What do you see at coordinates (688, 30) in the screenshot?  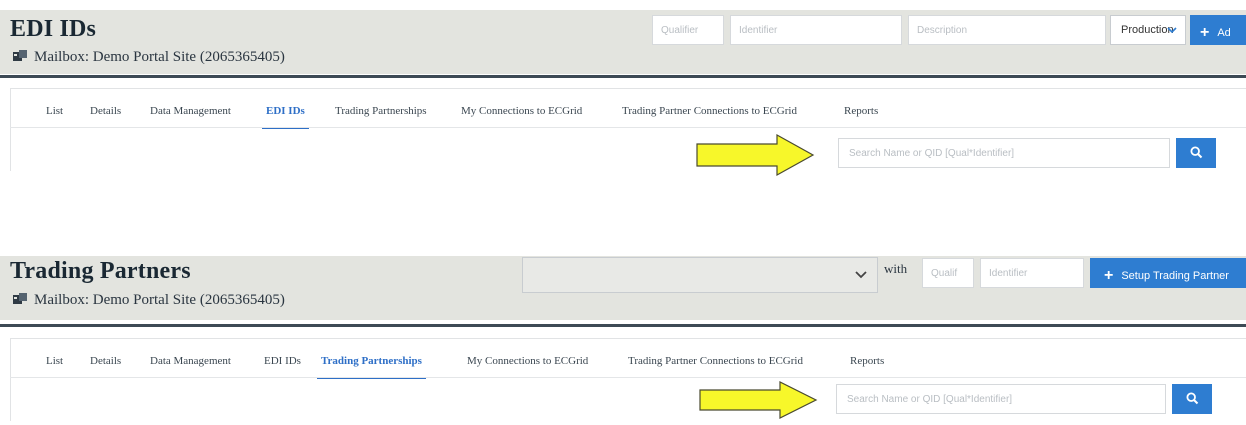 I see `qualifier-input: Qualifier` at bounding box center [688, 30].